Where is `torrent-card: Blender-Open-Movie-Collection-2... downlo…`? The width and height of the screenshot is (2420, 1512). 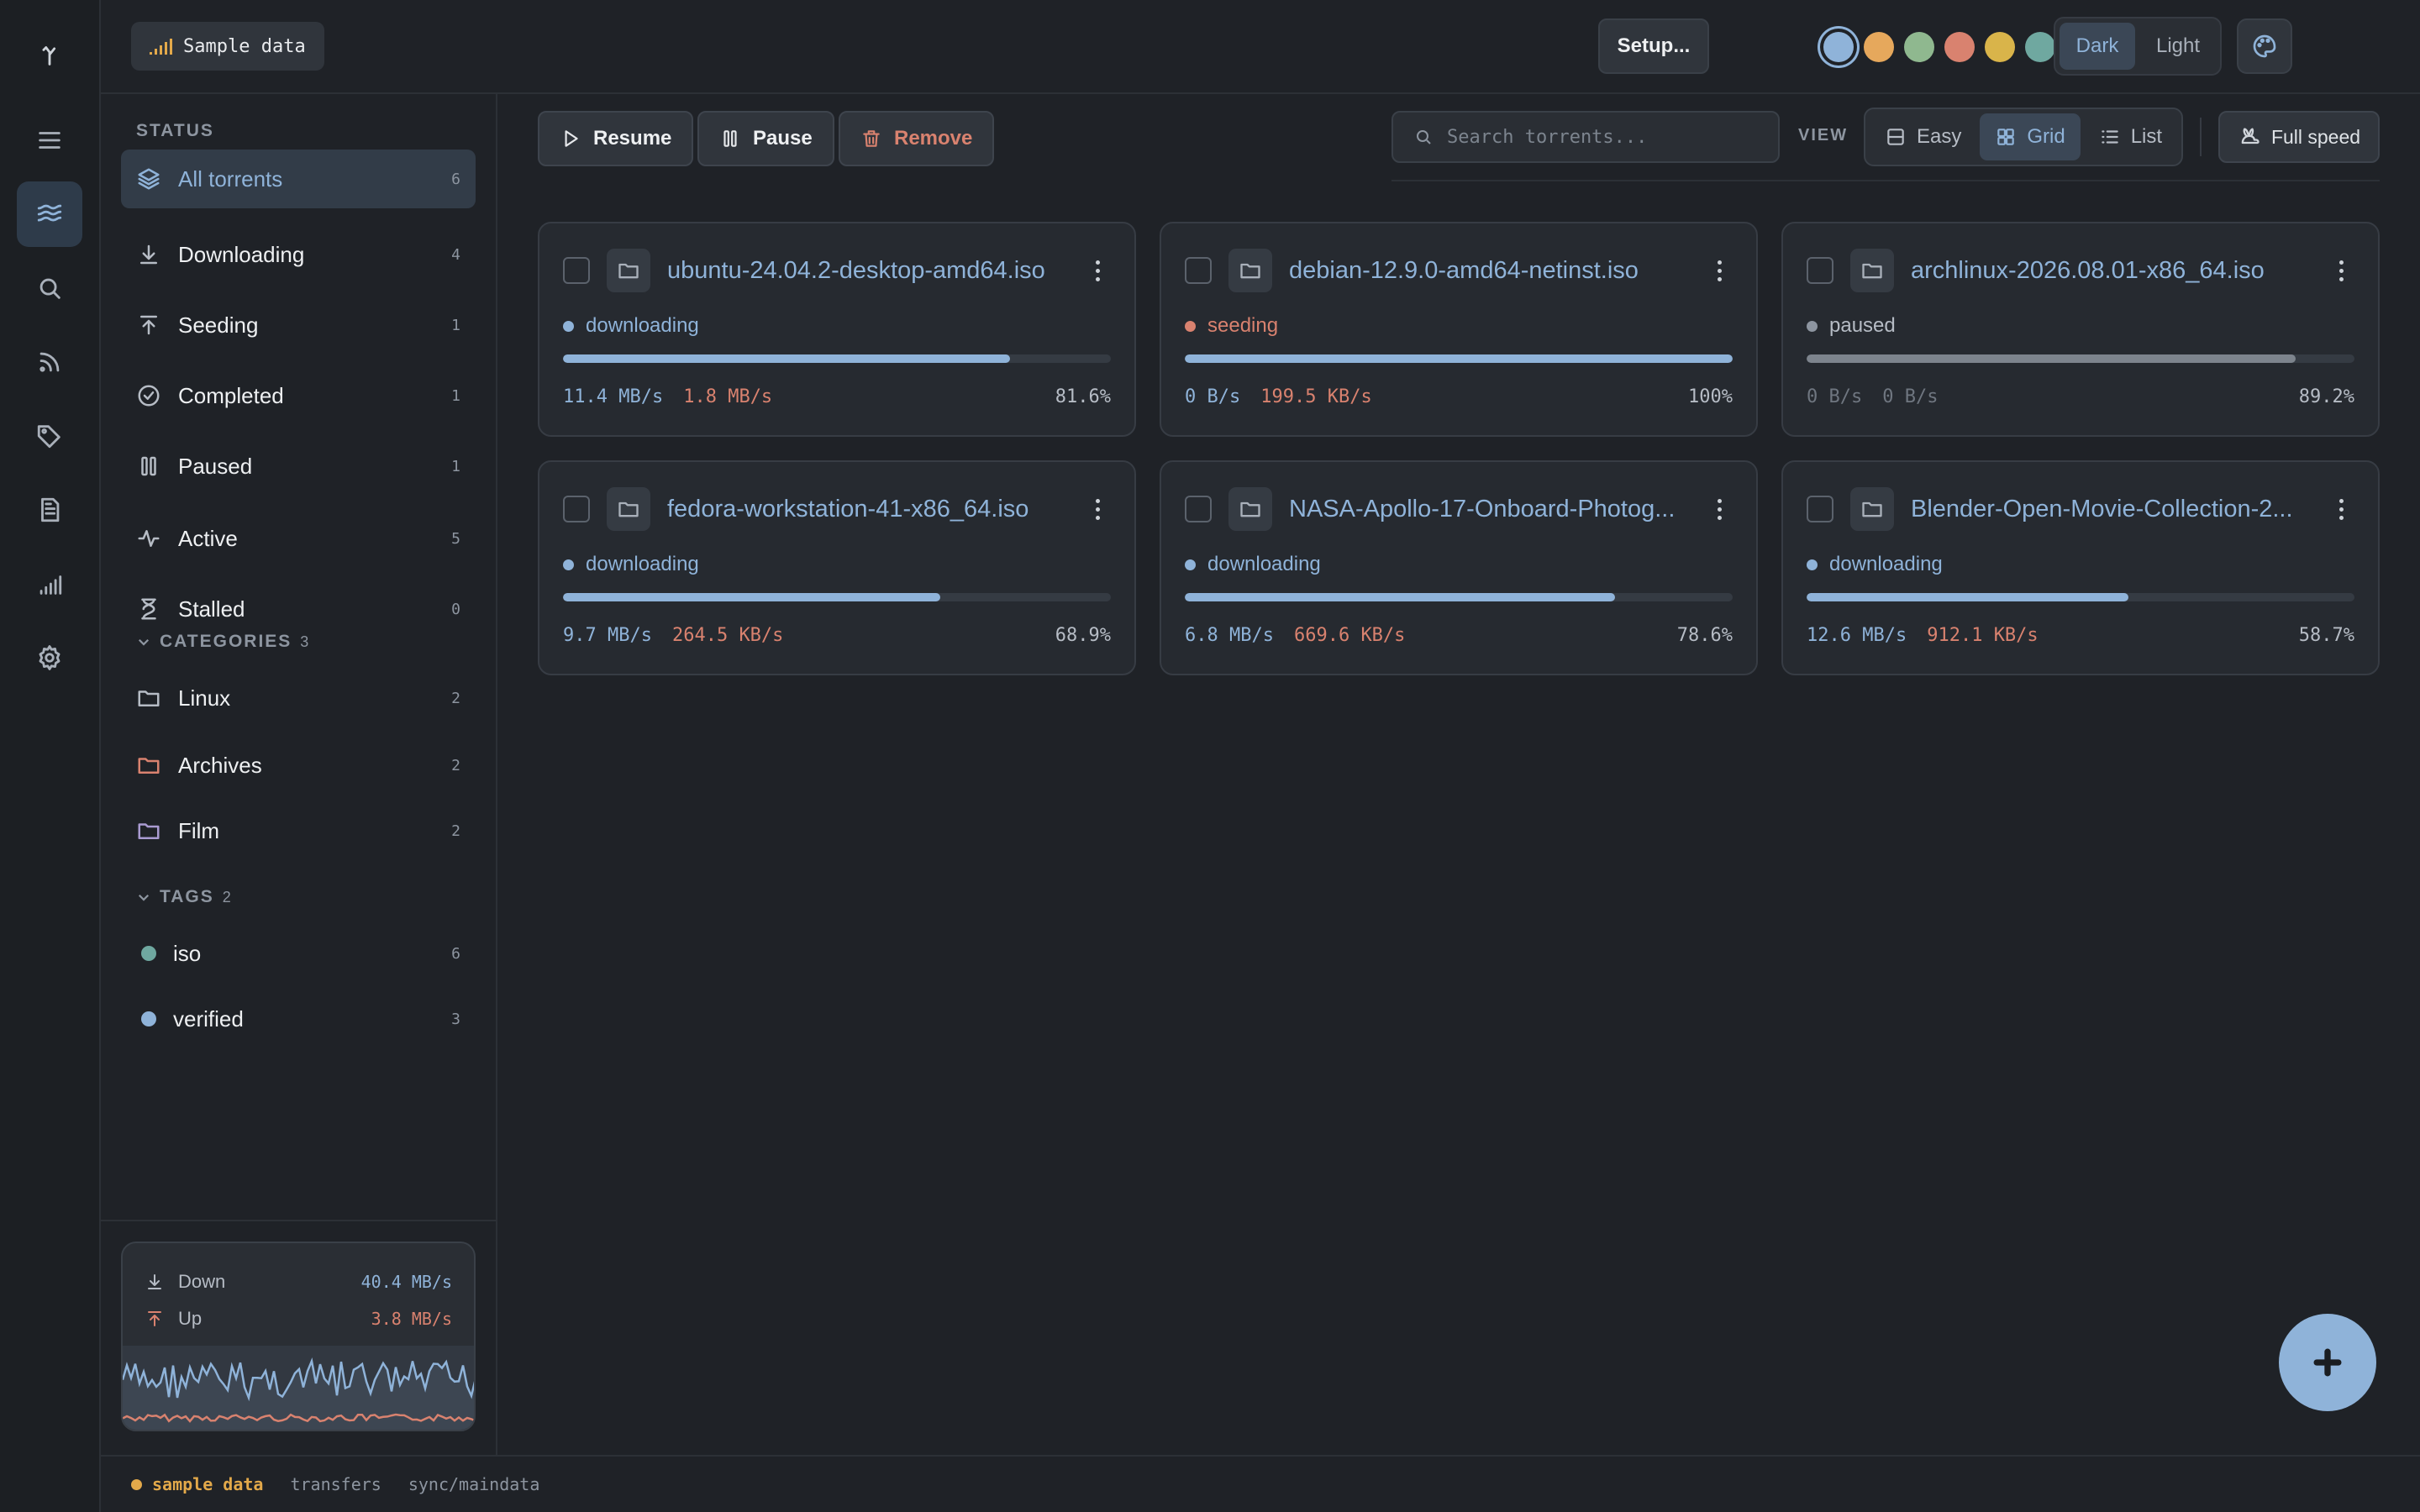
torrent-card: Blender-Open-Movie-Collection-2... downlo… is located at coordinates (2081, 567).